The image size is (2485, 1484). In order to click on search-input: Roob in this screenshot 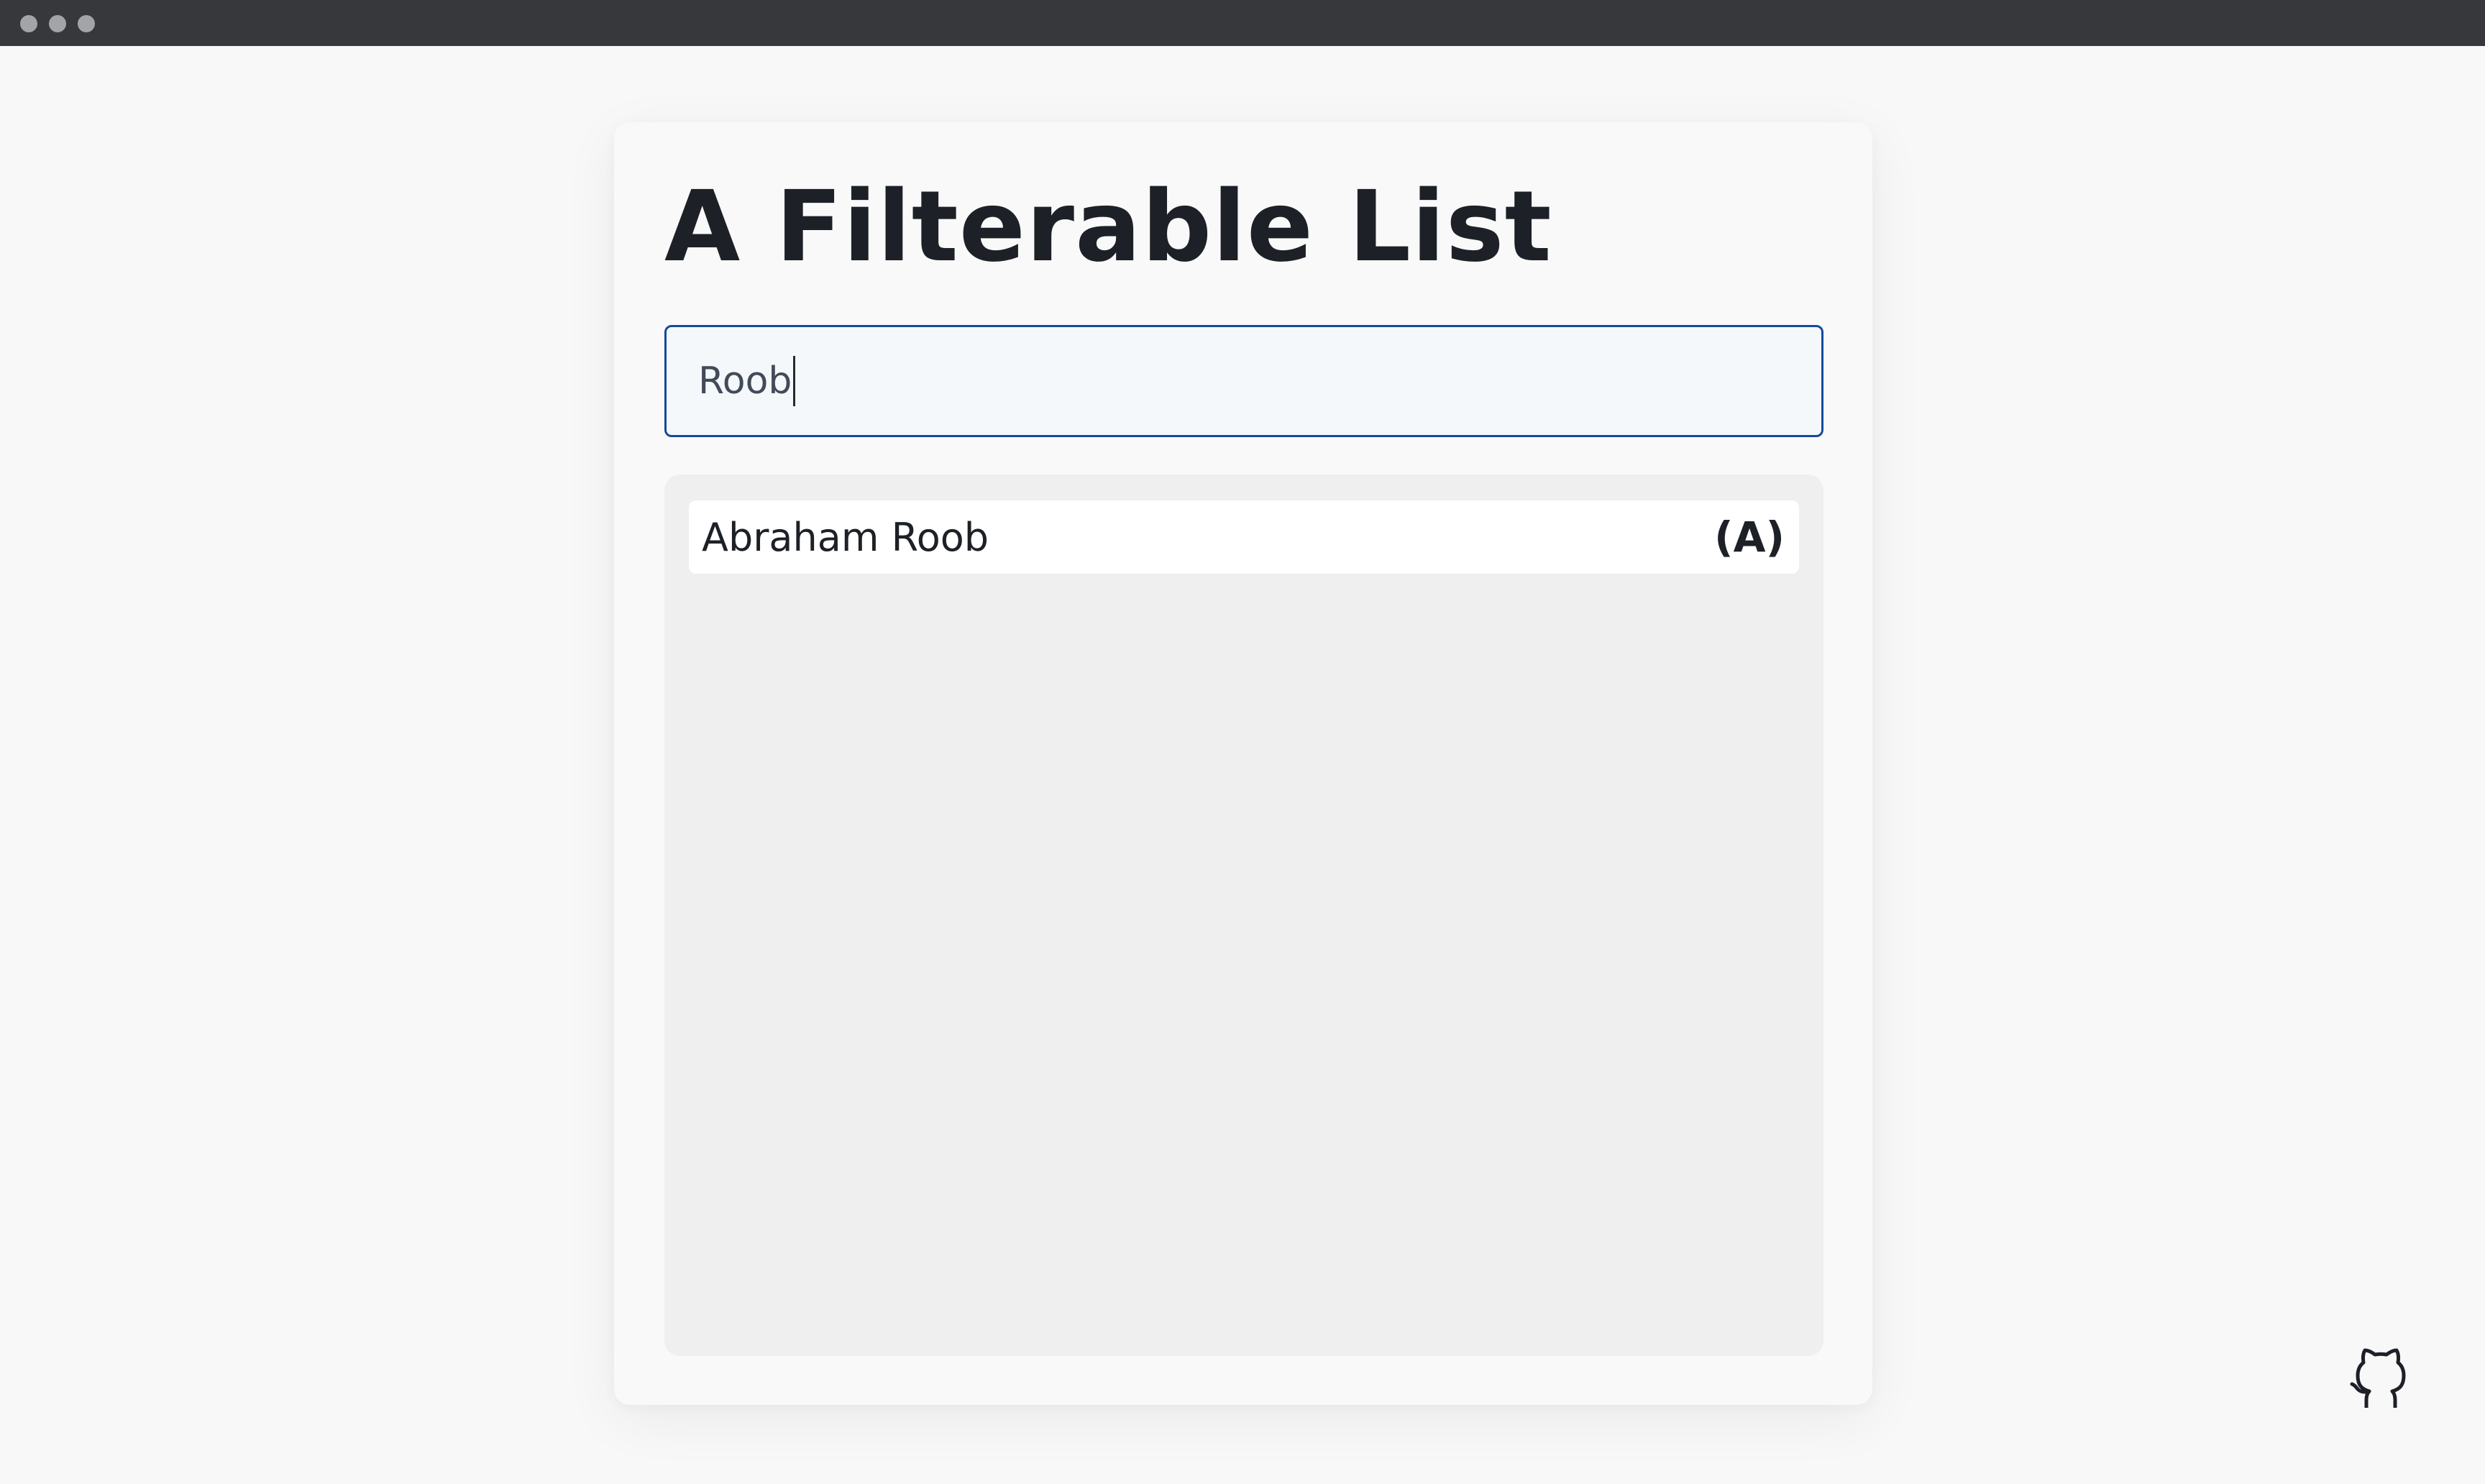, I will do `click(1243, 381)`.